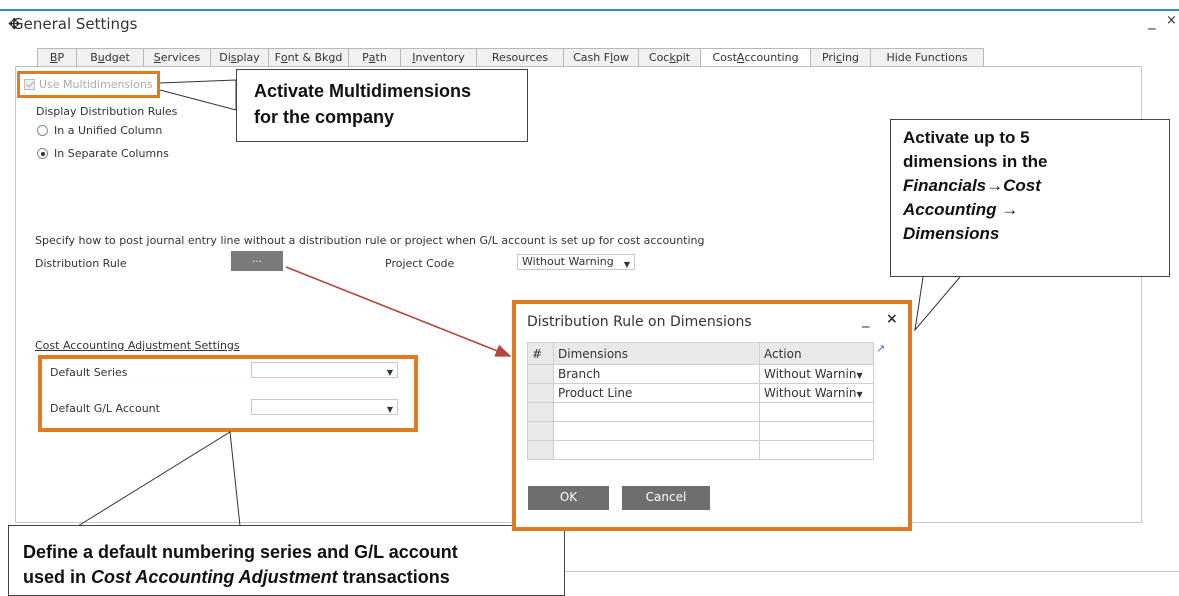  Describe the element at coordinates (656, 353) in the screenshot. I see `column-header-dimensions: Dimensions` at that location.